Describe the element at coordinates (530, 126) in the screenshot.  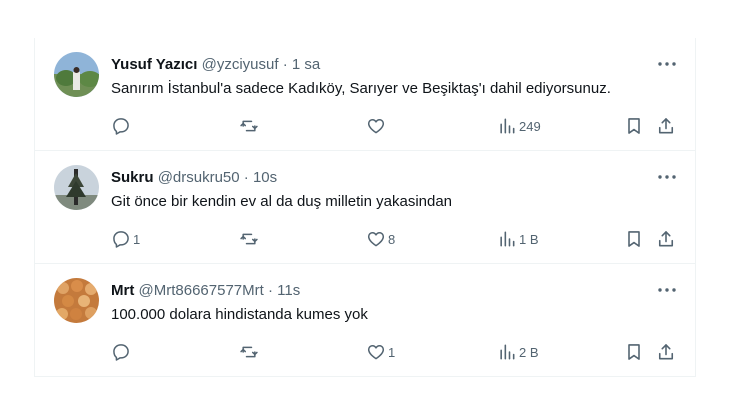
I see `views-count: 249` at that location.